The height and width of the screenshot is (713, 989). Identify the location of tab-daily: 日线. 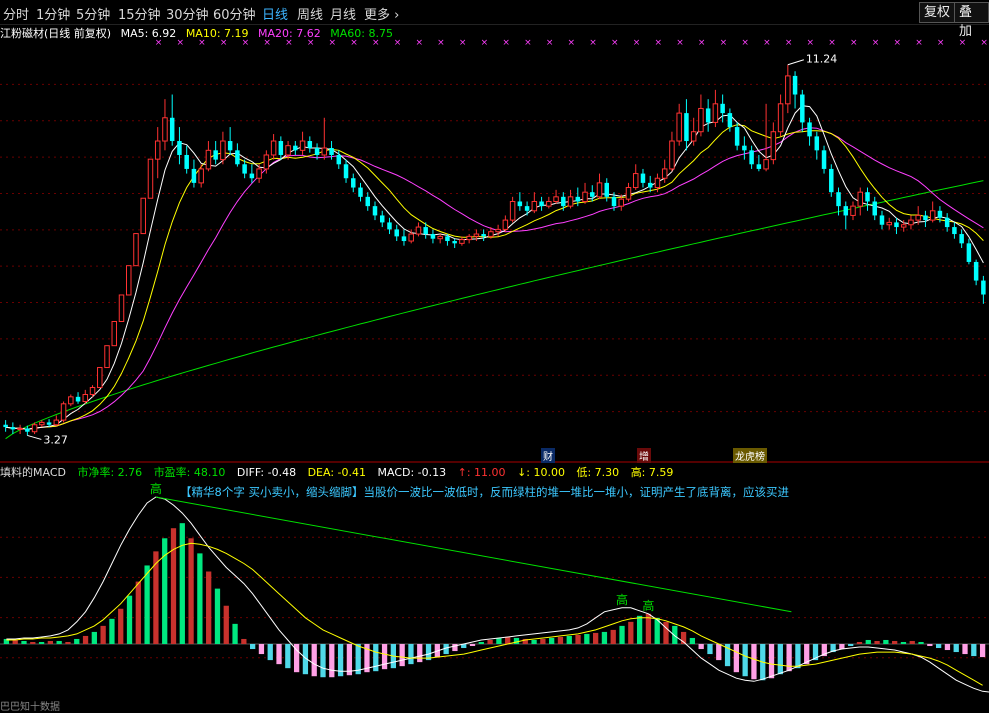
(275, 13).